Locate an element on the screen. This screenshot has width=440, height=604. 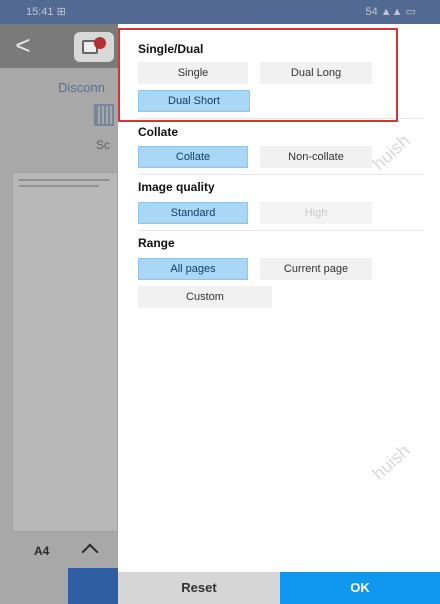
print-button is located at coordinates (95, 586).